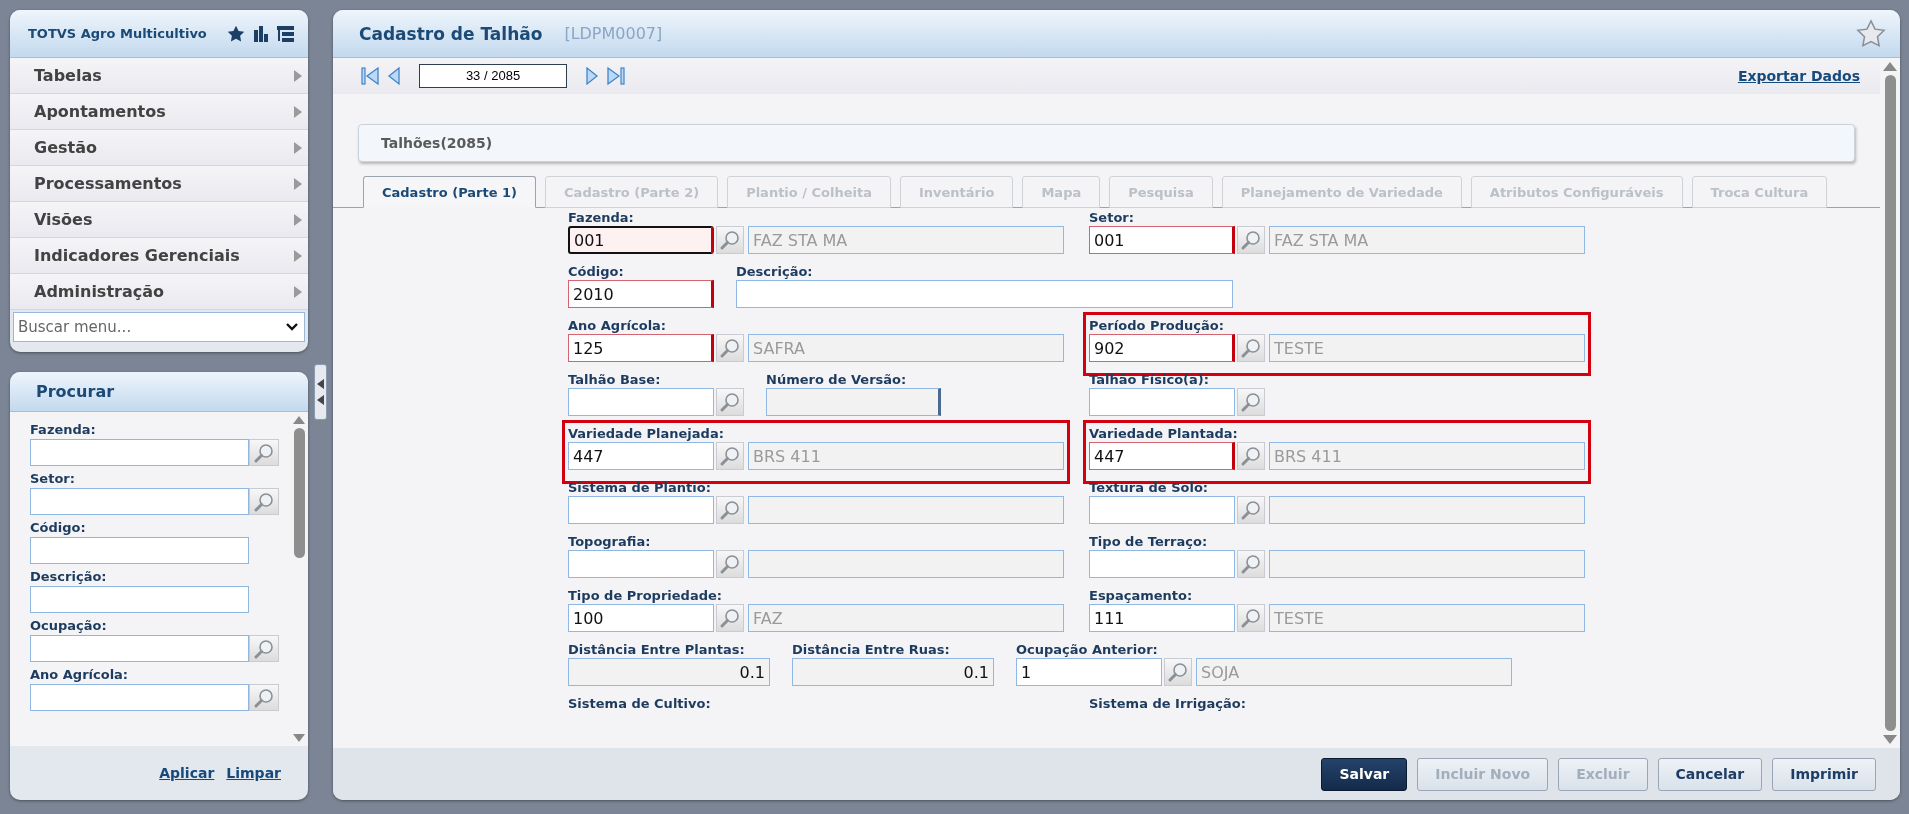 This screenshot has height=814, width=1909. Describe the element at coordinates (159, 184) in the screenshot. I see `menu-item: Processamentos` at that location.